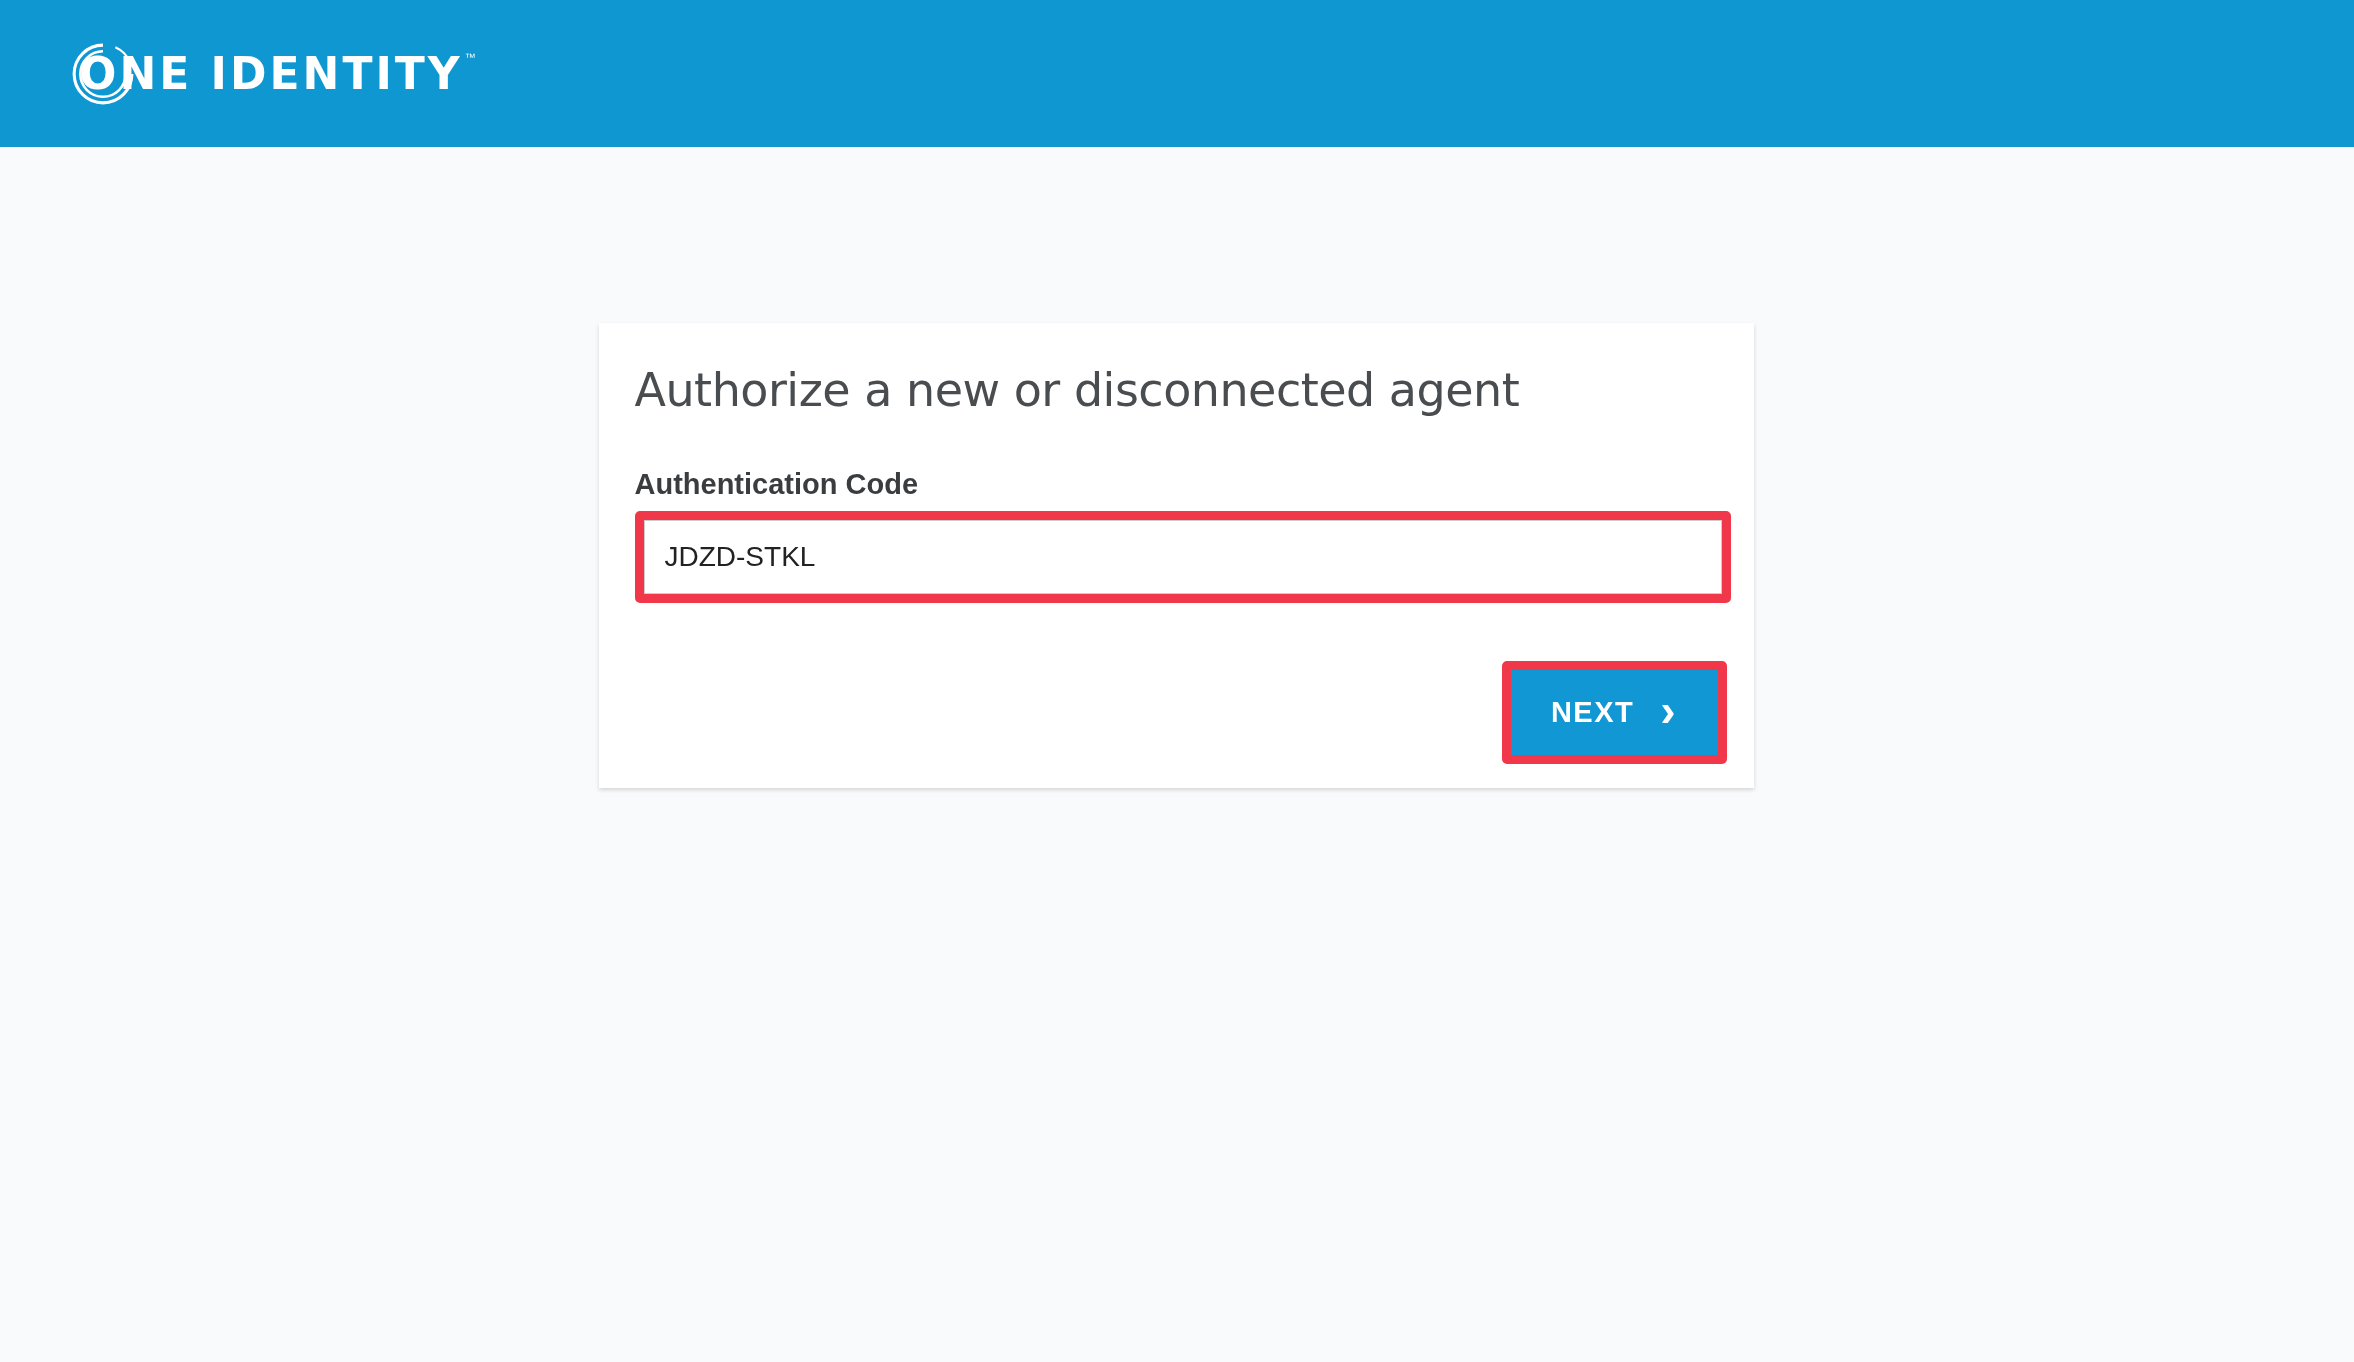 The height and width of the screenshot is (1362, 2354). What do you see at coordinates (470, 56) in the screenshot?
I see `trademark-mark: ™` at bounding box center [470, 56].